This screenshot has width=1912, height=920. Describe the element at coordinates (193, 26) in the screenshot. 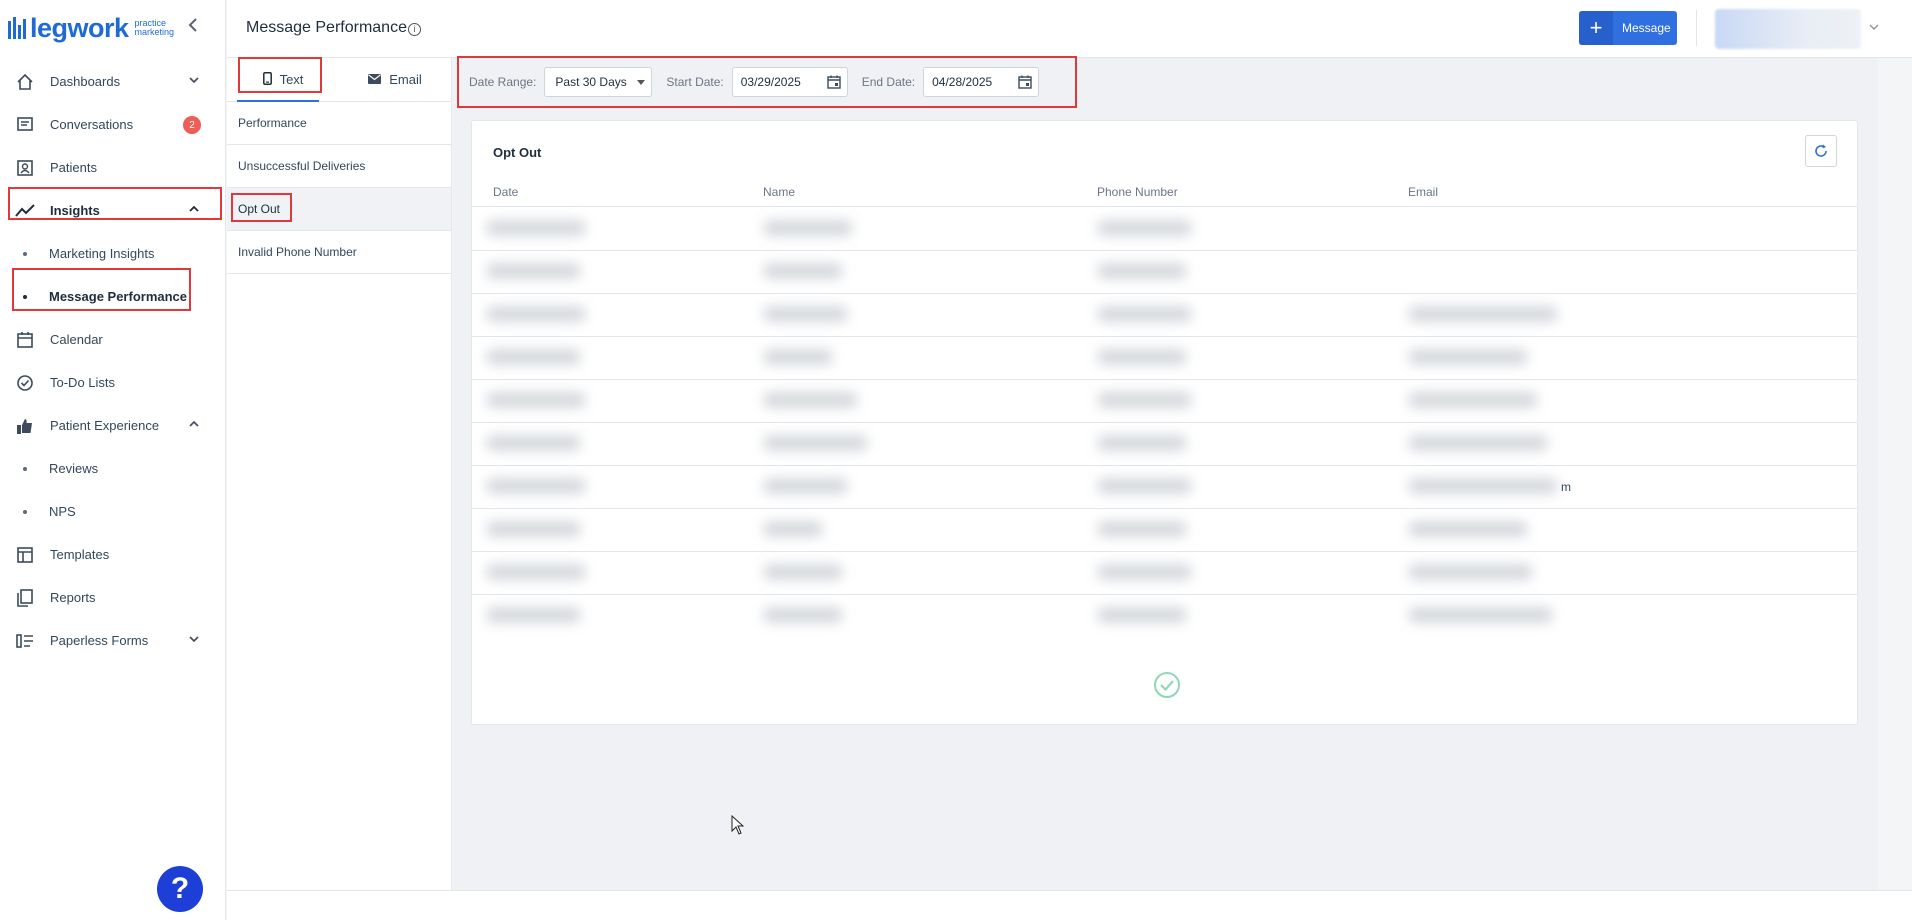

I see `collapse-sidebar-icon` at that location.